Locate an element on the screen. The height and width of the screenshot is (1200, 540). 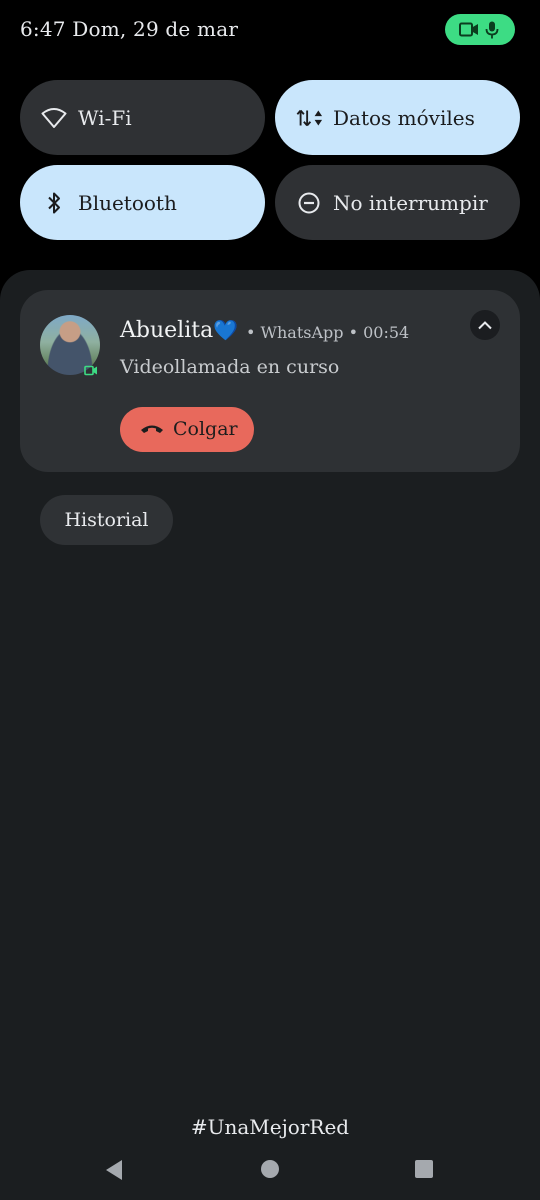
navigation-bar is located at coordinates (270, 1170).